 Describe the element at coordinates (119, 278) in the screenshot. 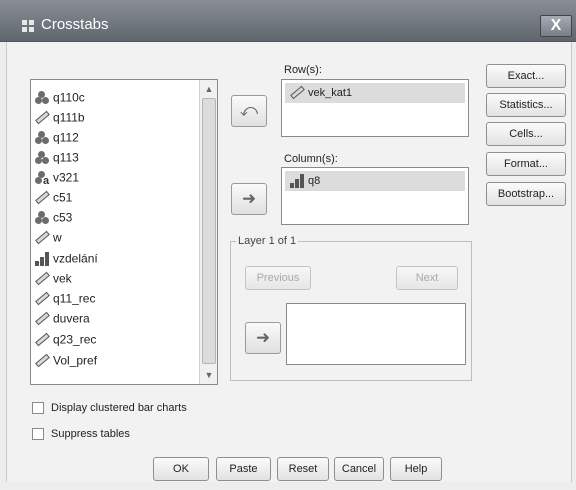

I see `variable-item-vek: vek` at that location.